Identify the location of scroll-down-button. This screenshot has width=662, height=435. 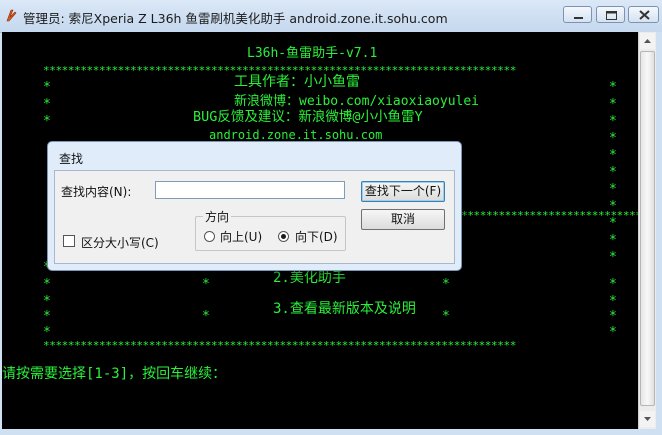
(647, 419).